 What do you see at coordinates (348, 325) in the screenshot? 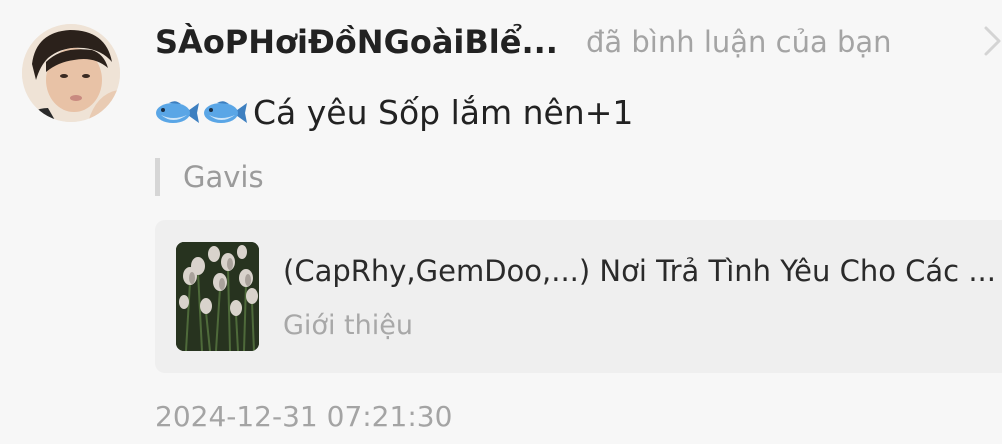
I see `book-subtitle: Giới thiệu` at bounding box center [348, 325].